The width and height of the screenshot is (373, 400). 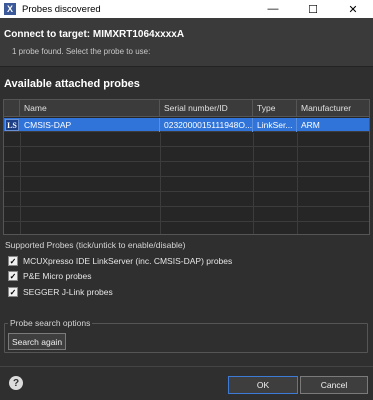 I want to click on window-title: Probes discovered, so click(x=61, y=9).